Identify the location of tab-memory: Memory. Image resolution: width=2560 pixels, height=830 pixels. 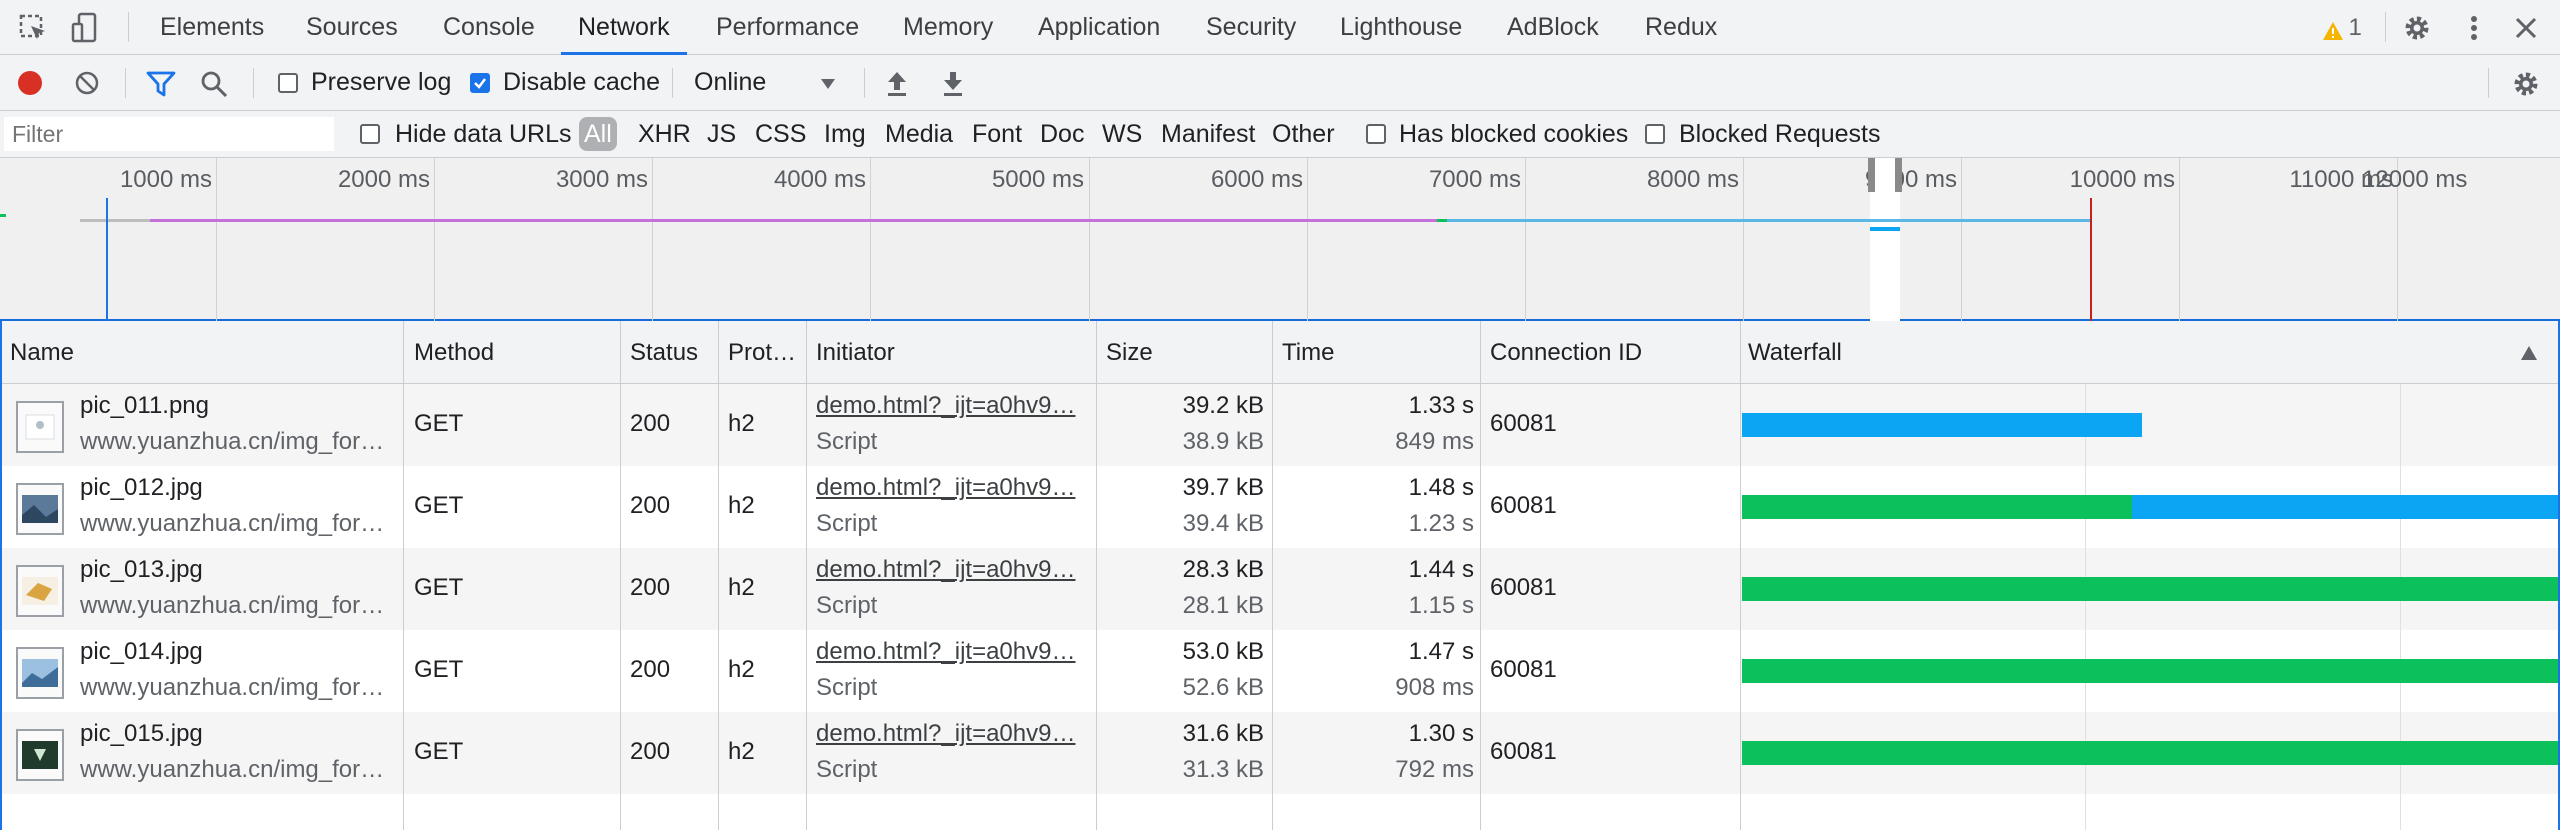
(948, 27).